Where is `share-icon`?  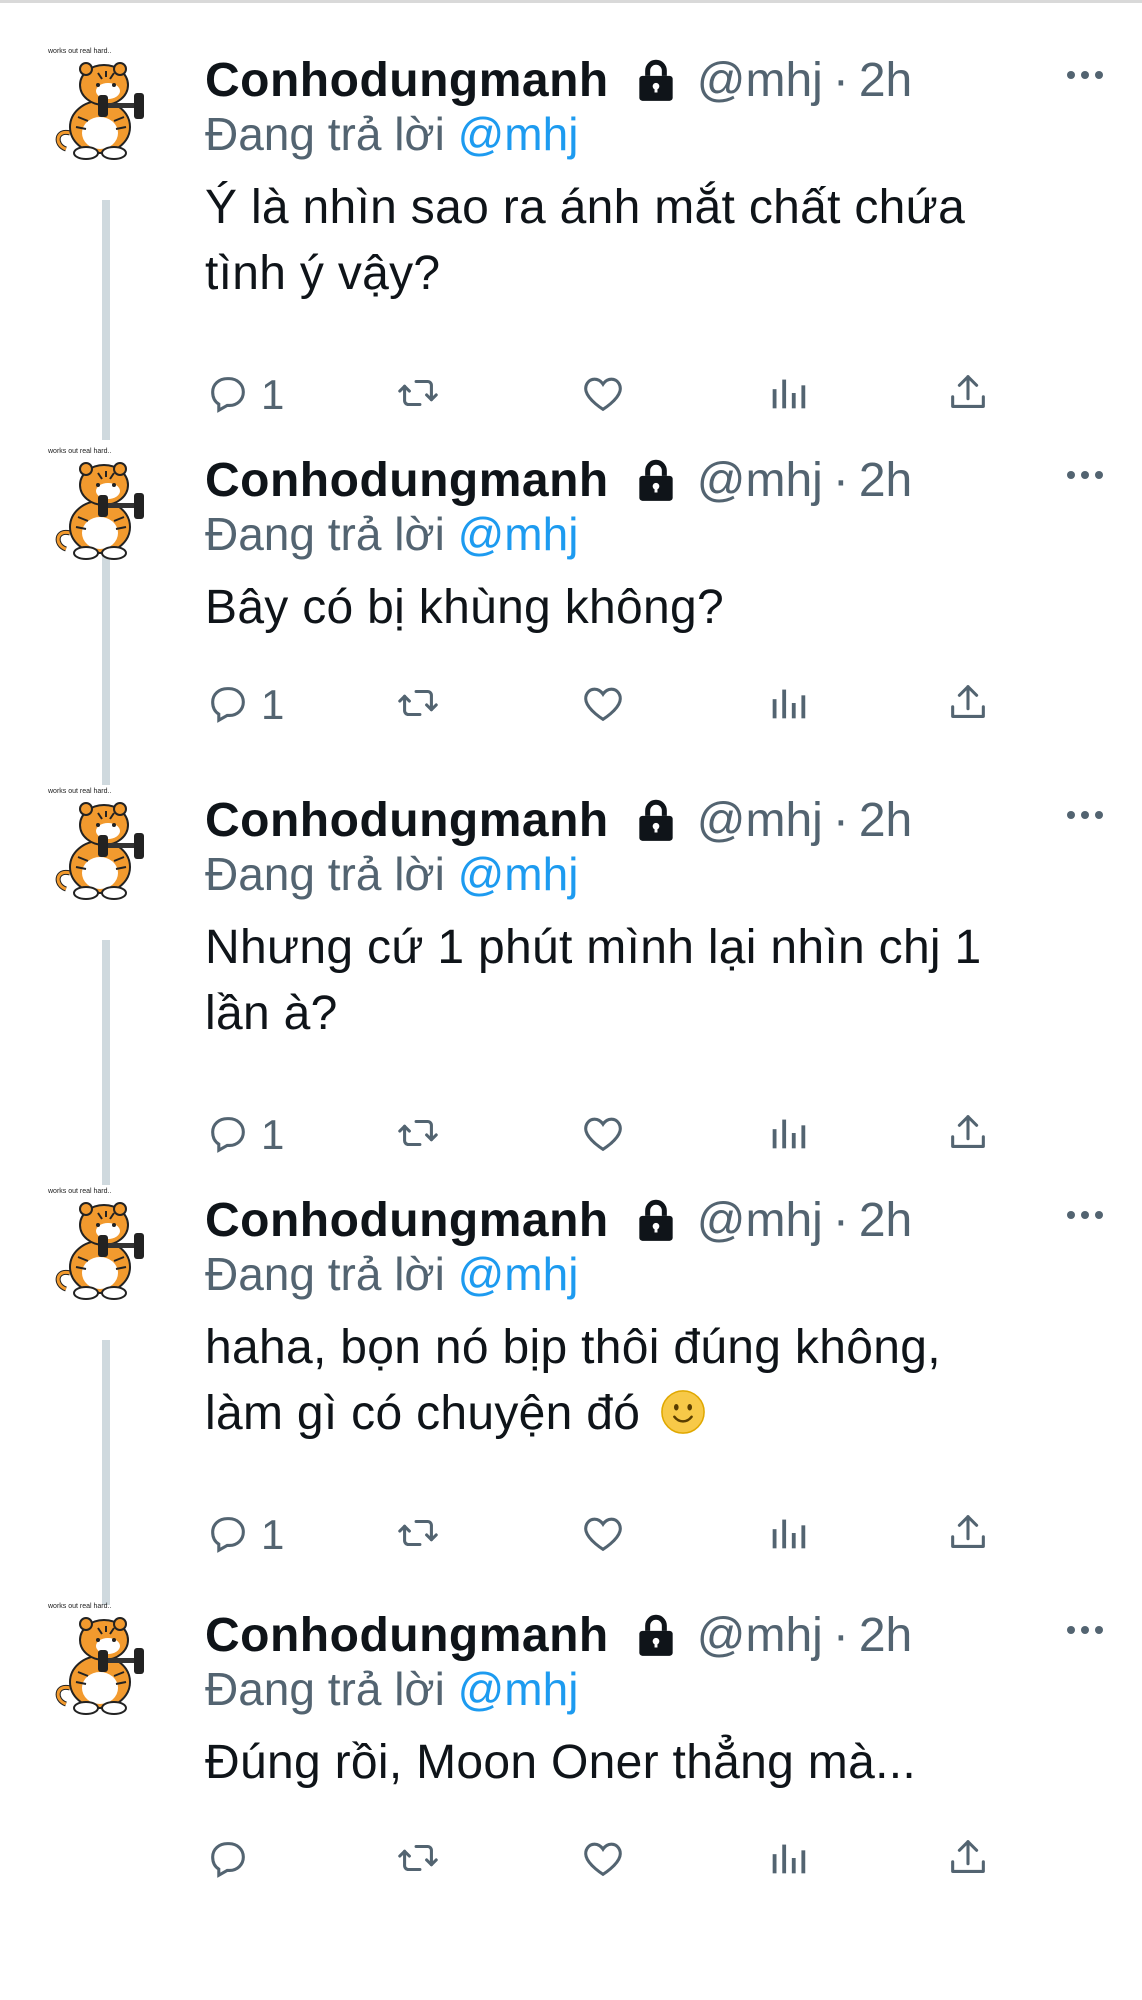
share-icon is located at coordinates (968, 395).